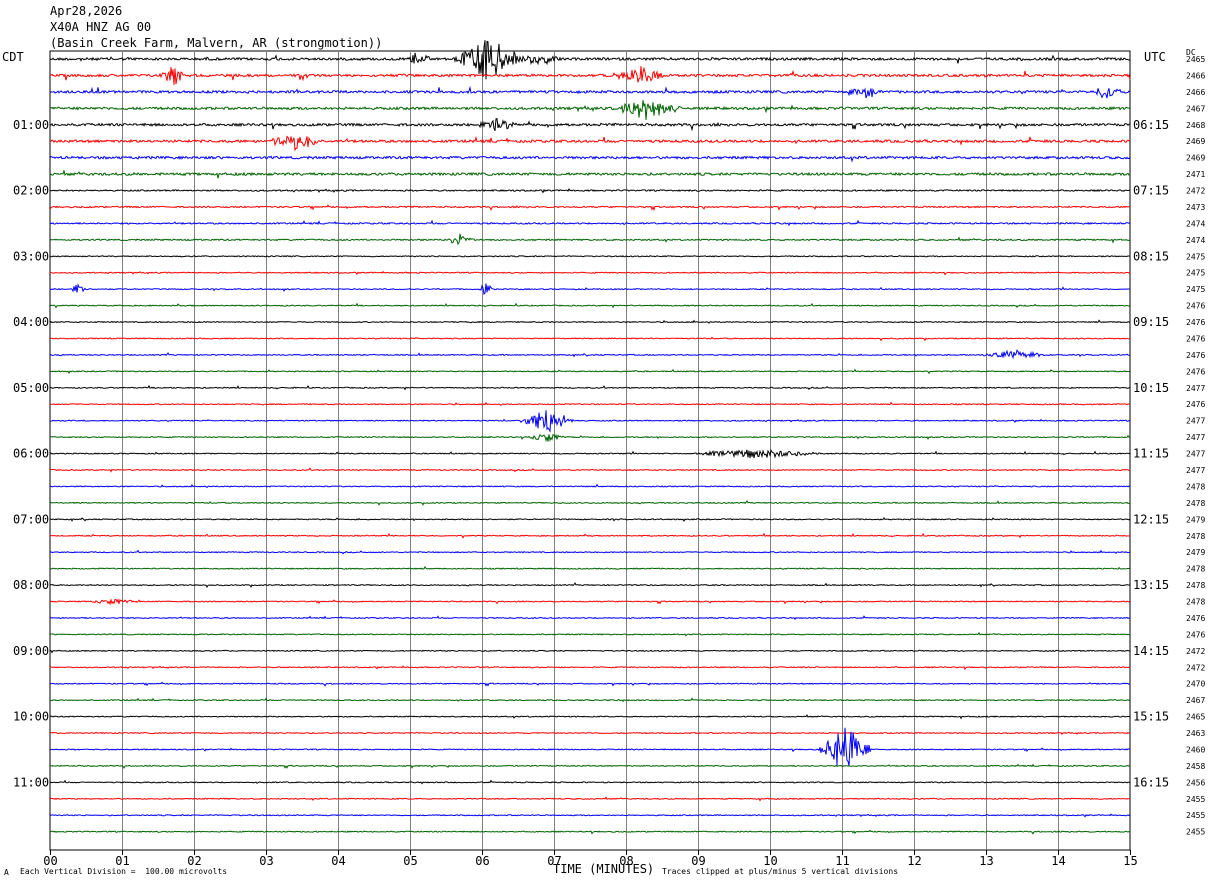 Image resolution: width=1210 pixels, height=886 pixels. Describe the element at coordinates (338, 861) in the screenshot. I see `x-tick-label: 04` at that location.